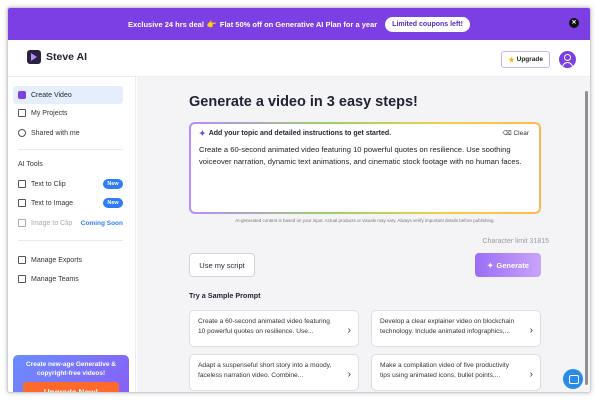 Image resolution: width=600 pixels, height=400 pixels. I want to click on avatar-head, so click(567, 57).